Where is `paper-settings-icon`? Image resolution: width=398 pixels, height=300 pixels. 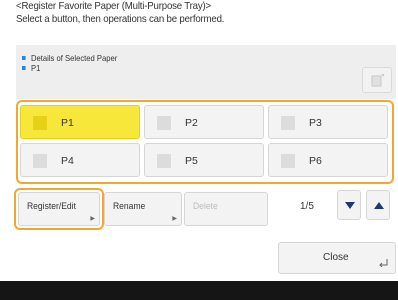 paper-settings-icon is located at coordinates (378, 80).